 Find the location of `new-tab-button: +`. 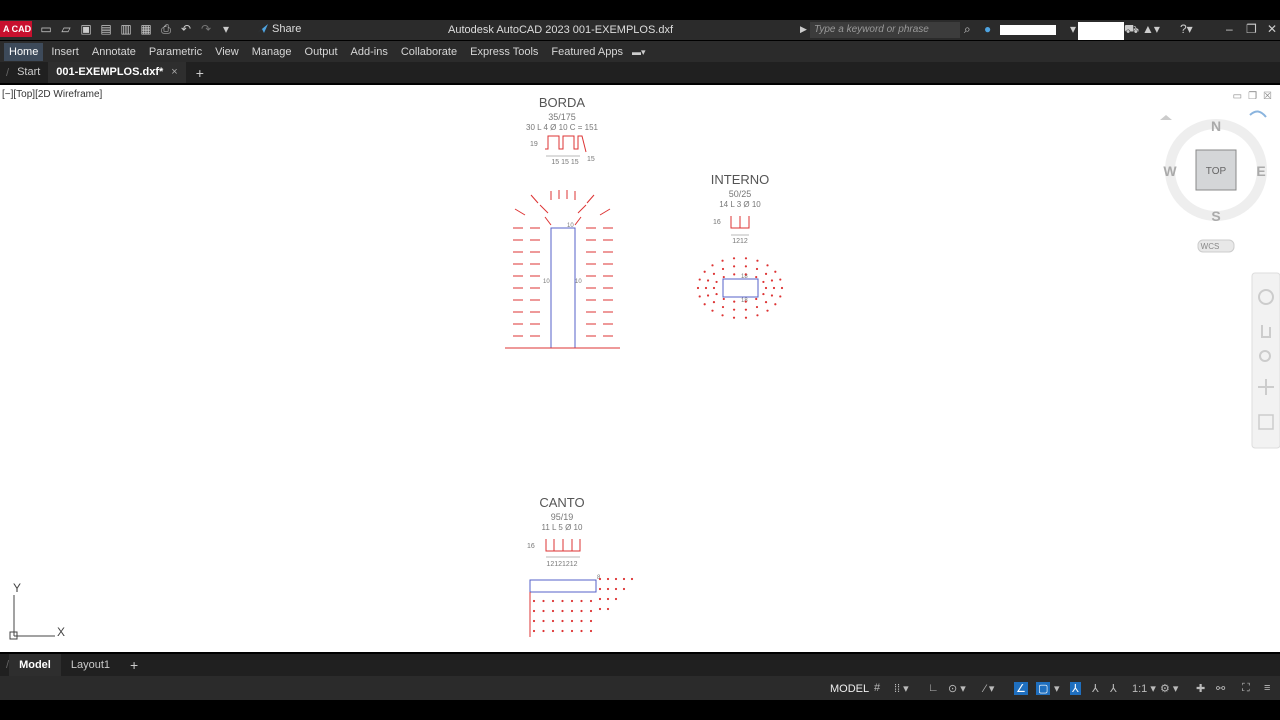

new-tab-button: + is located at coordinates (200, 73).